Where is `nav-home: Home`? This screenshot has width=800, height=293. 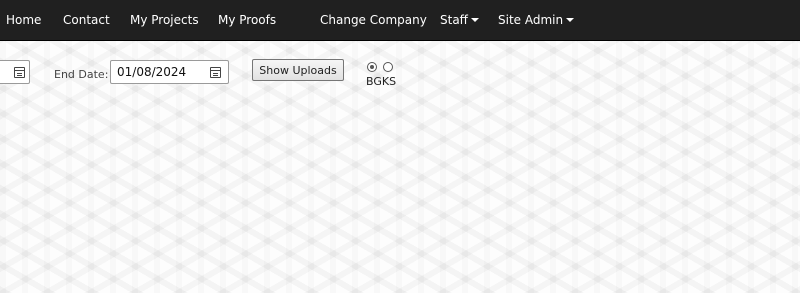
nav-home: Home is located at coordinates (23, 20).